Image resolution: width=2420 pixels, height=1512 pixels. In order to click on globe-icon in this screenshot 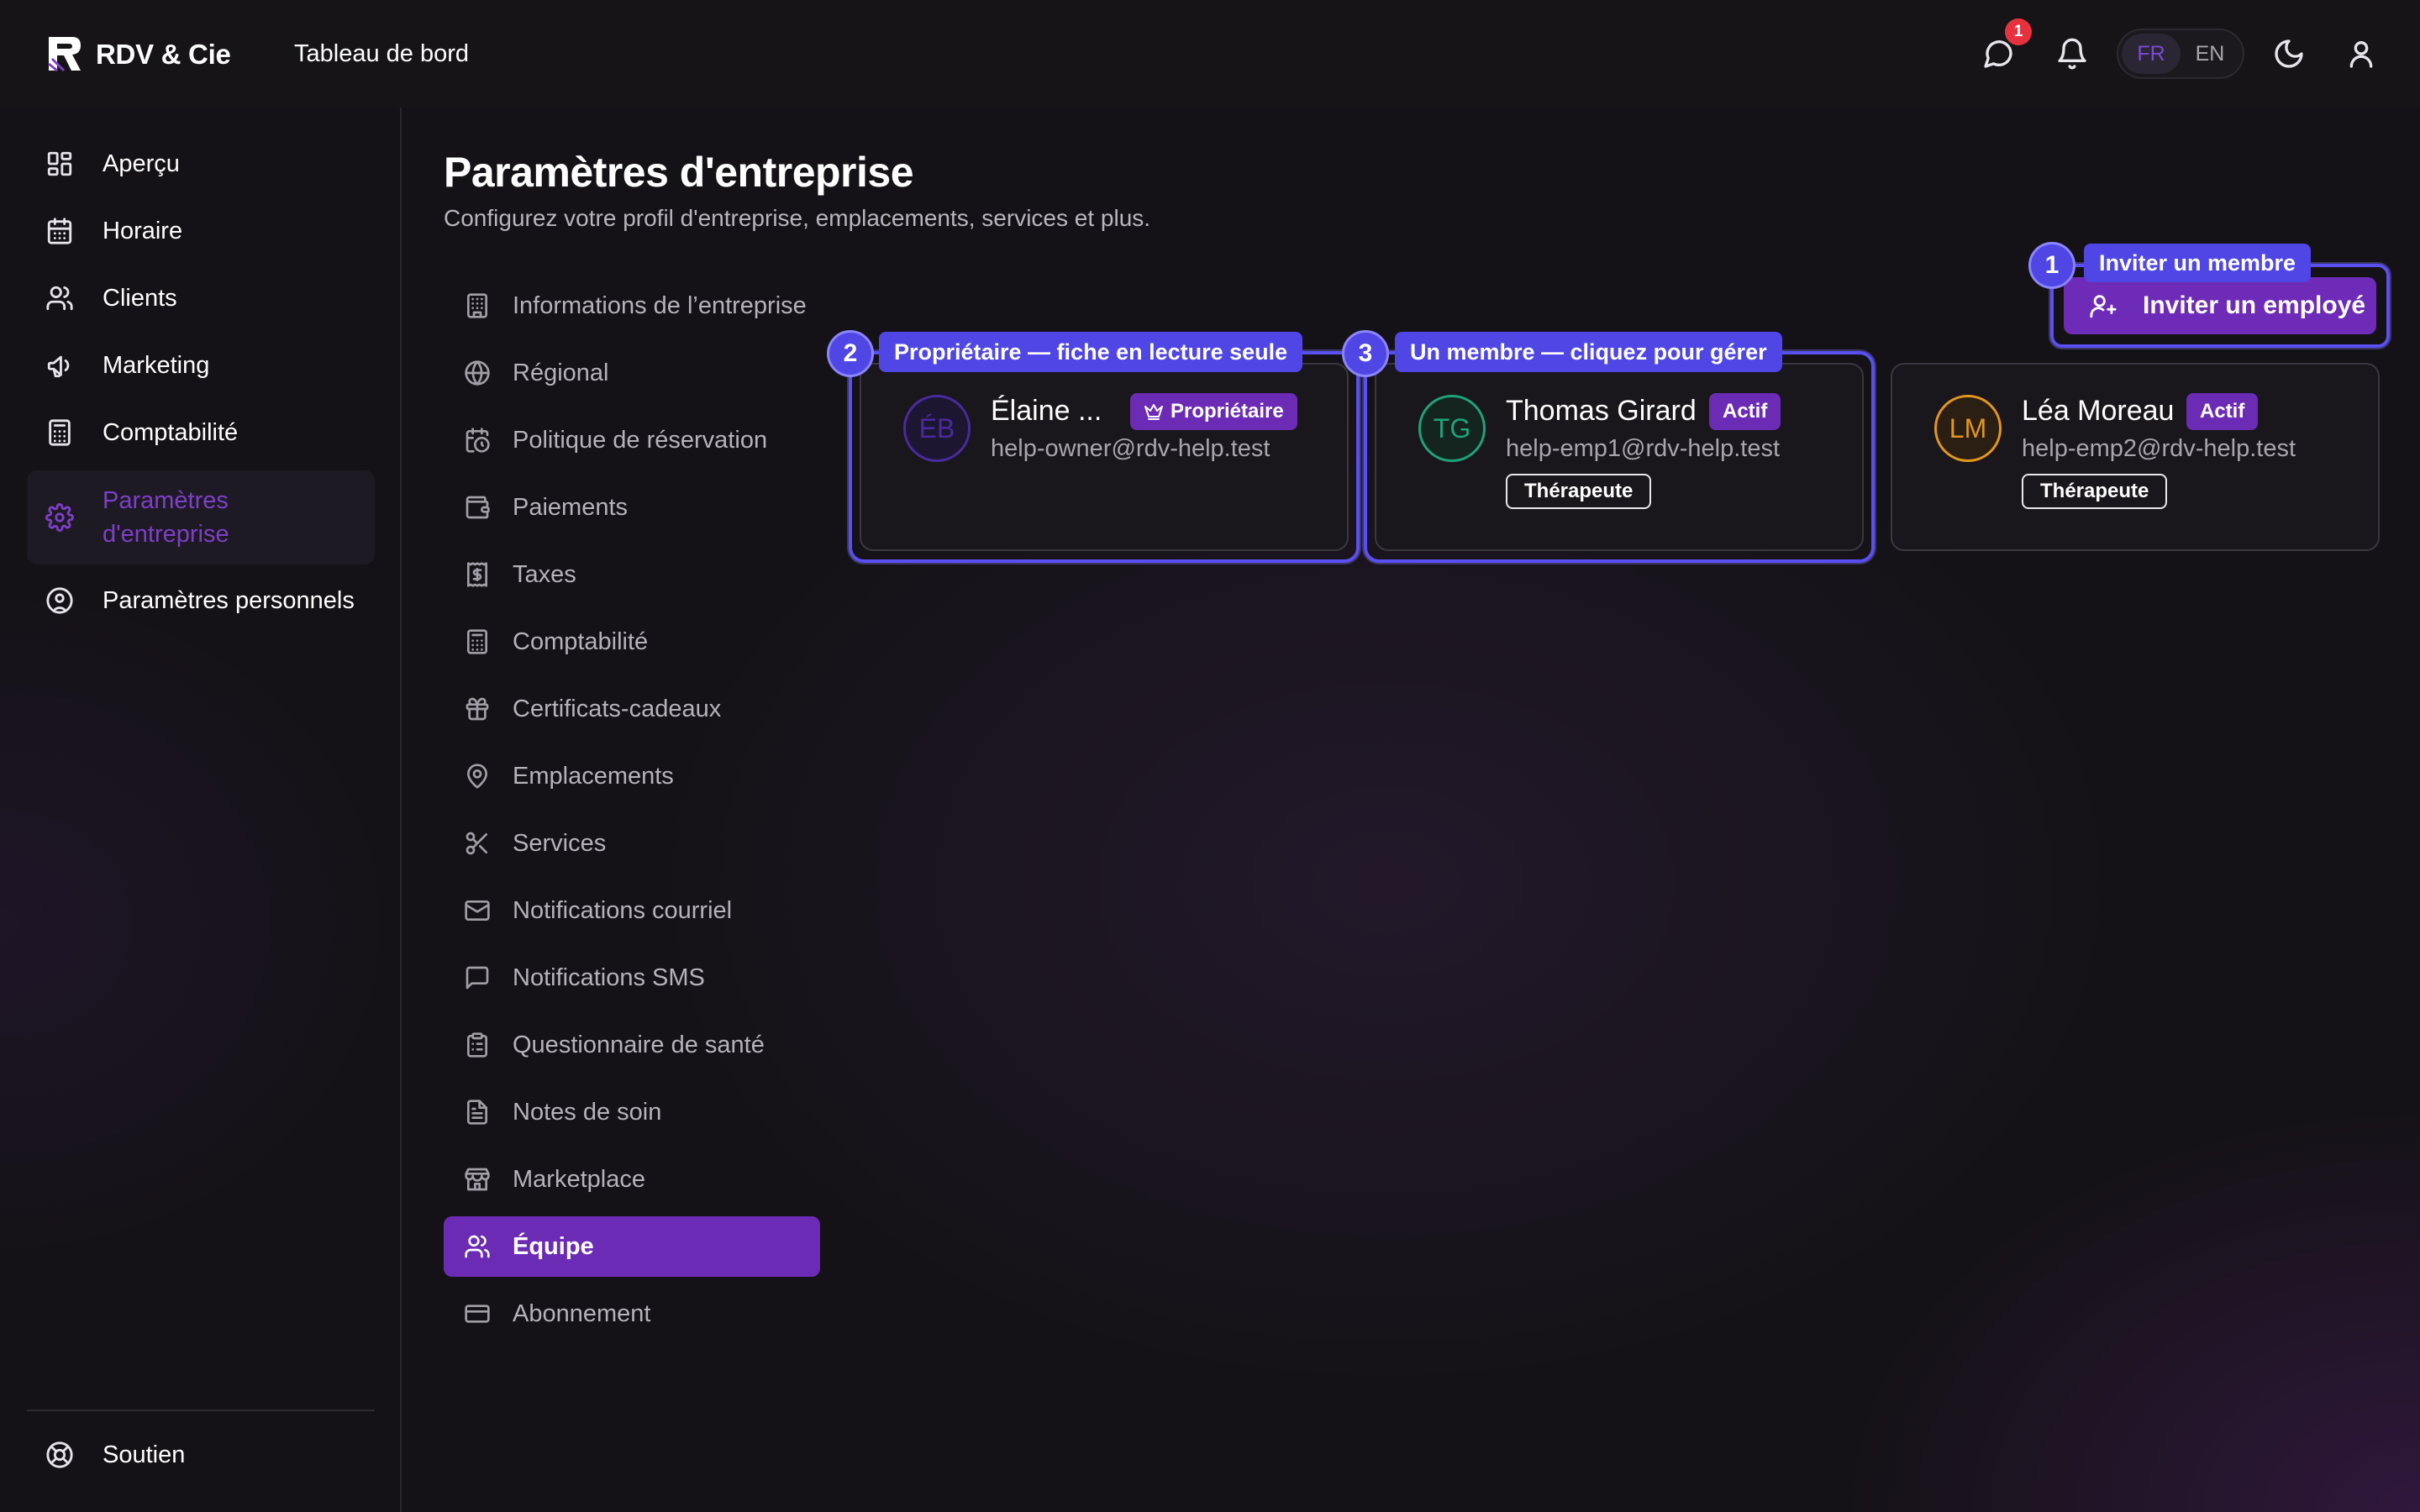, I will do `click(478, 373)`.